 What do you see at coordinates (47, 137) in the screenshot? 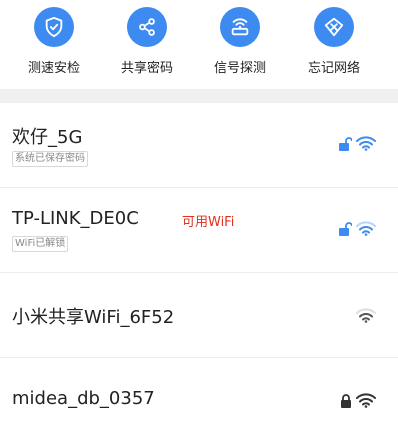
I see `network-ssid: 欢仔_5G` at bounding box center [47, 137].